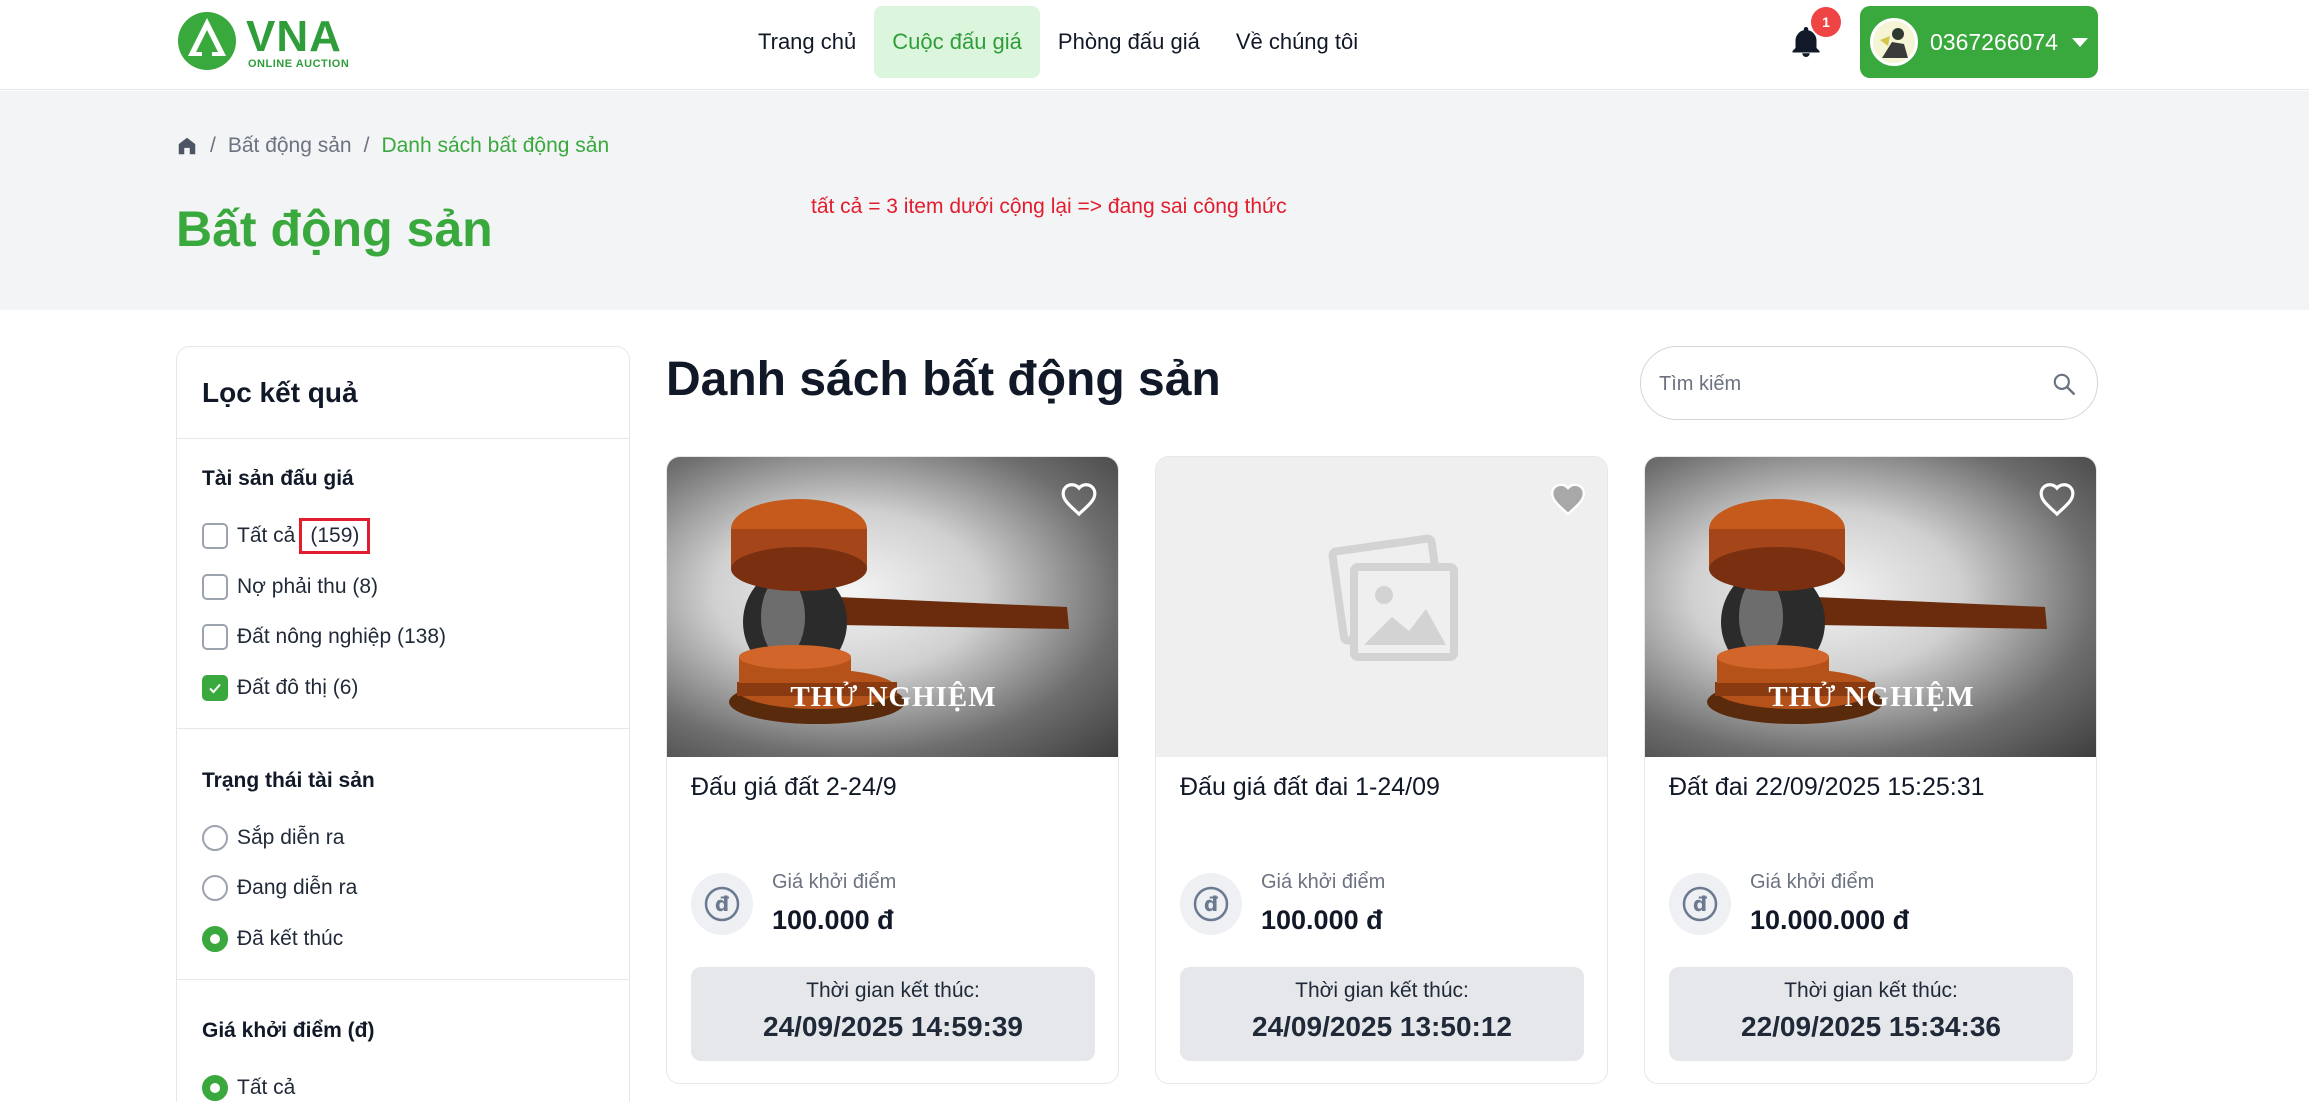 The width and height of the screenshot is (2309, 1102). I want to click on filter-option-label: Đất nông nghiệp (138), so click(341, 636).